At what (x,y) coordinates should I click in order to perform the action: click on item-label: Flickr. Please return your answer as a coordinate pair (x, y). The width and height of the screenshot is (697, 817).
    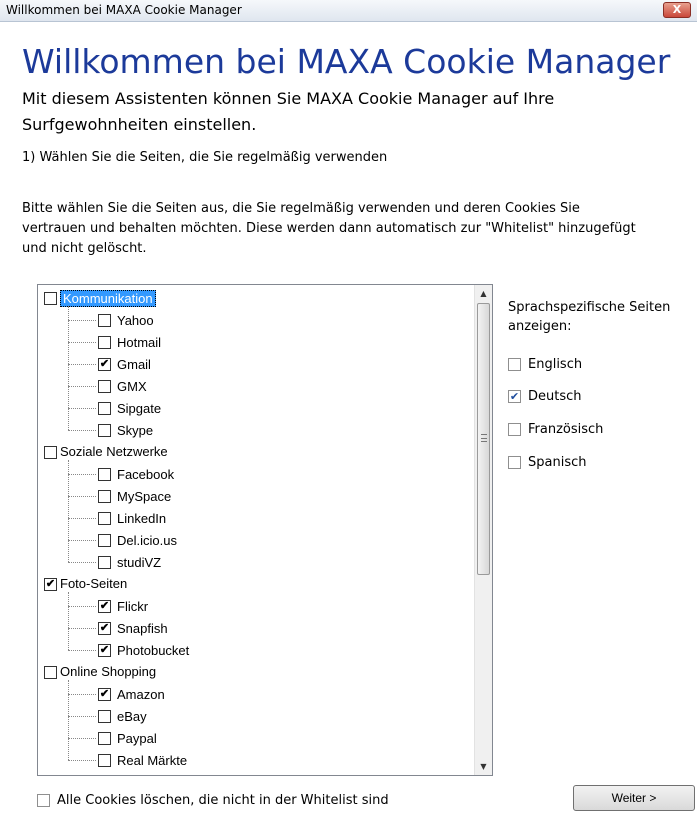
    Looking at the image, I should click on (133, 606).